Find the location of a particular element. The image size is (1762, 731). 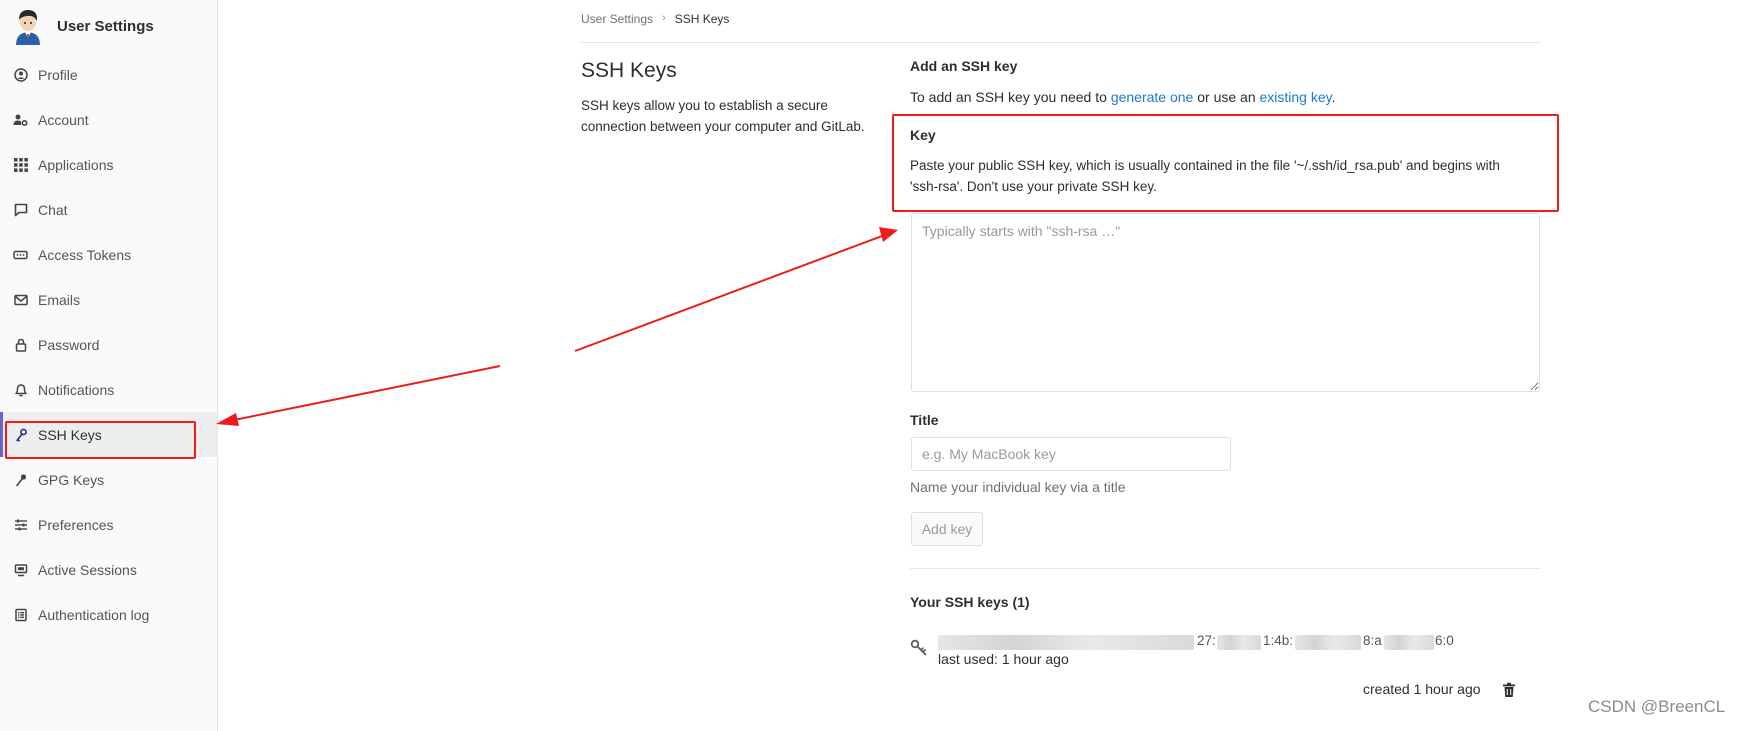

fingerprint-fragment: 1:4b: is located at coordinates (1278, 640).